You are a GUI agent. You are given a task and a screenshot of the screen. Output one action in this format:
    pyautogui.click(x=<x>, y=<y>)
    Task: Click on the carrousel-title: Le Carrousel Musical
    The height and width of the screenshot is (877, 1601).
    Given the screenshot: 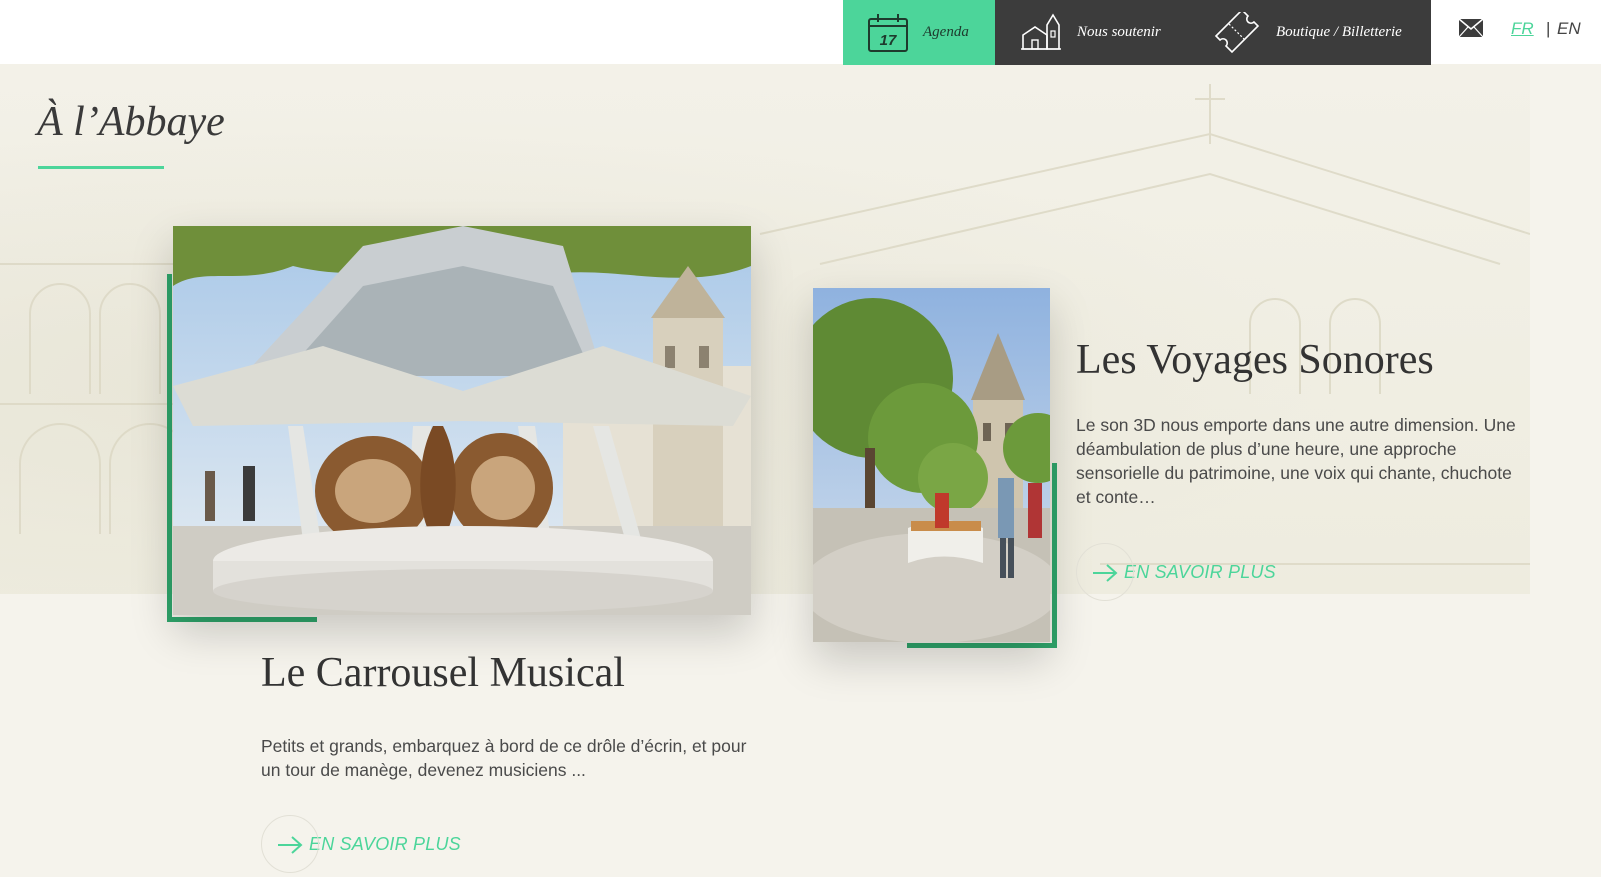 What is the action you would take?
    pyautogui.click(x=443, y=673)
    